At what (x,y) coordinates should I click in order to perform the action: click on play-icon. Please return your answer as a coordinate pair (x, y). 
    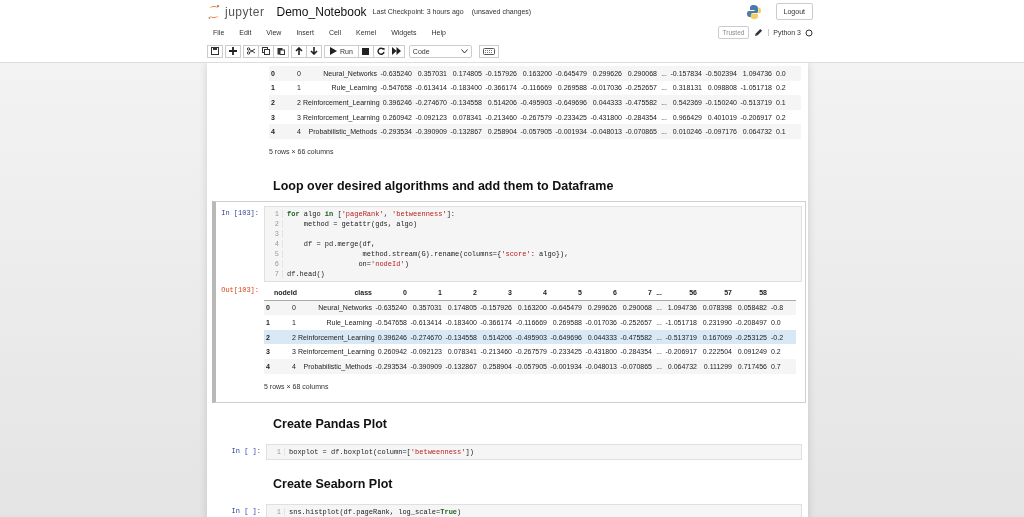
    Looking at the image, I should click on (333, 51).